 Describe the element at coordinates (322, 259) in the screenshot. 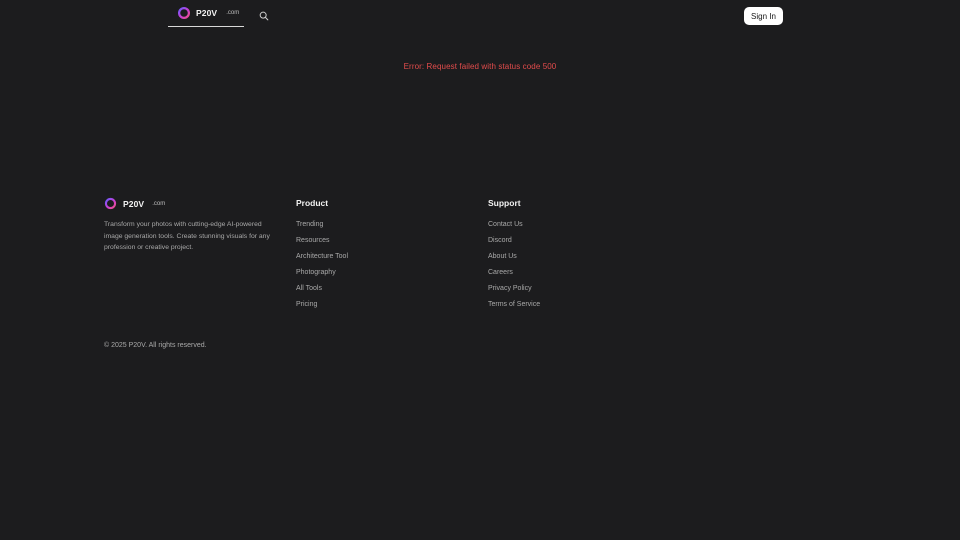

I see `footer-link-architecture-tool: Architecture Tool` at that location.